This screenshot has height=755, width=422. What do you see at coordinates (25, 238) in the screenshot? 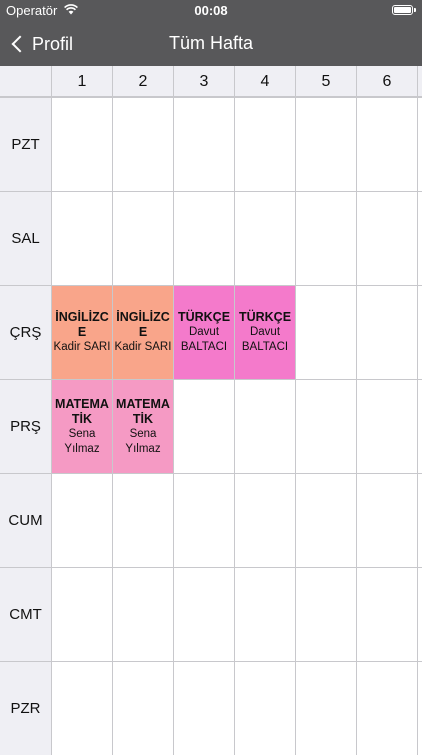
I see `day-header-2: SAL` at bounding box center [25, 238].